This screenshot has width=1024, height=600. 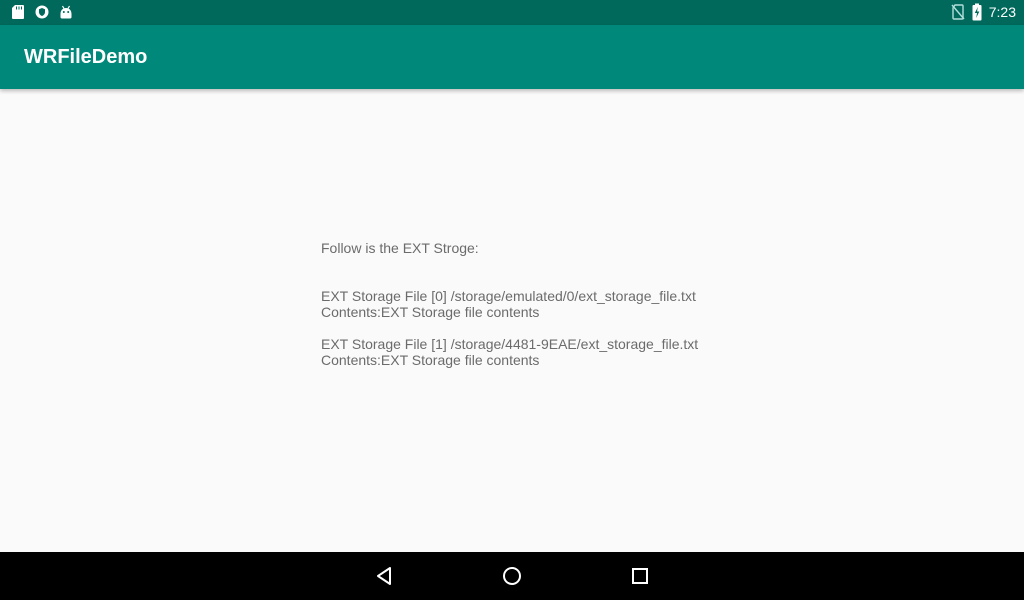 What do you see at coordinates (977, 12) in the screenshot?
I see `battery-charging-icon` at bounding box center [977, 12].